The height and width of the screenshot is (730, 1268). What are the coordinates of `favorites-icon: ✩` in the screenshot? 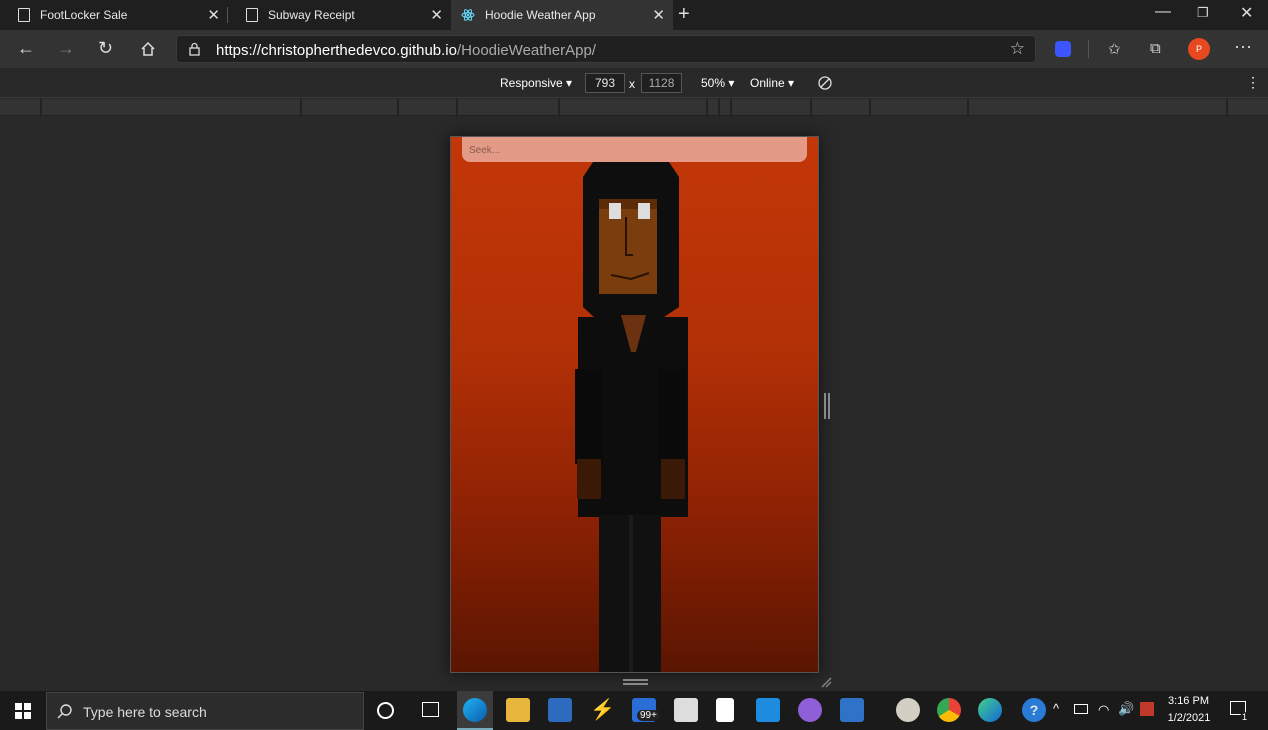 It's located at (1114, 49).